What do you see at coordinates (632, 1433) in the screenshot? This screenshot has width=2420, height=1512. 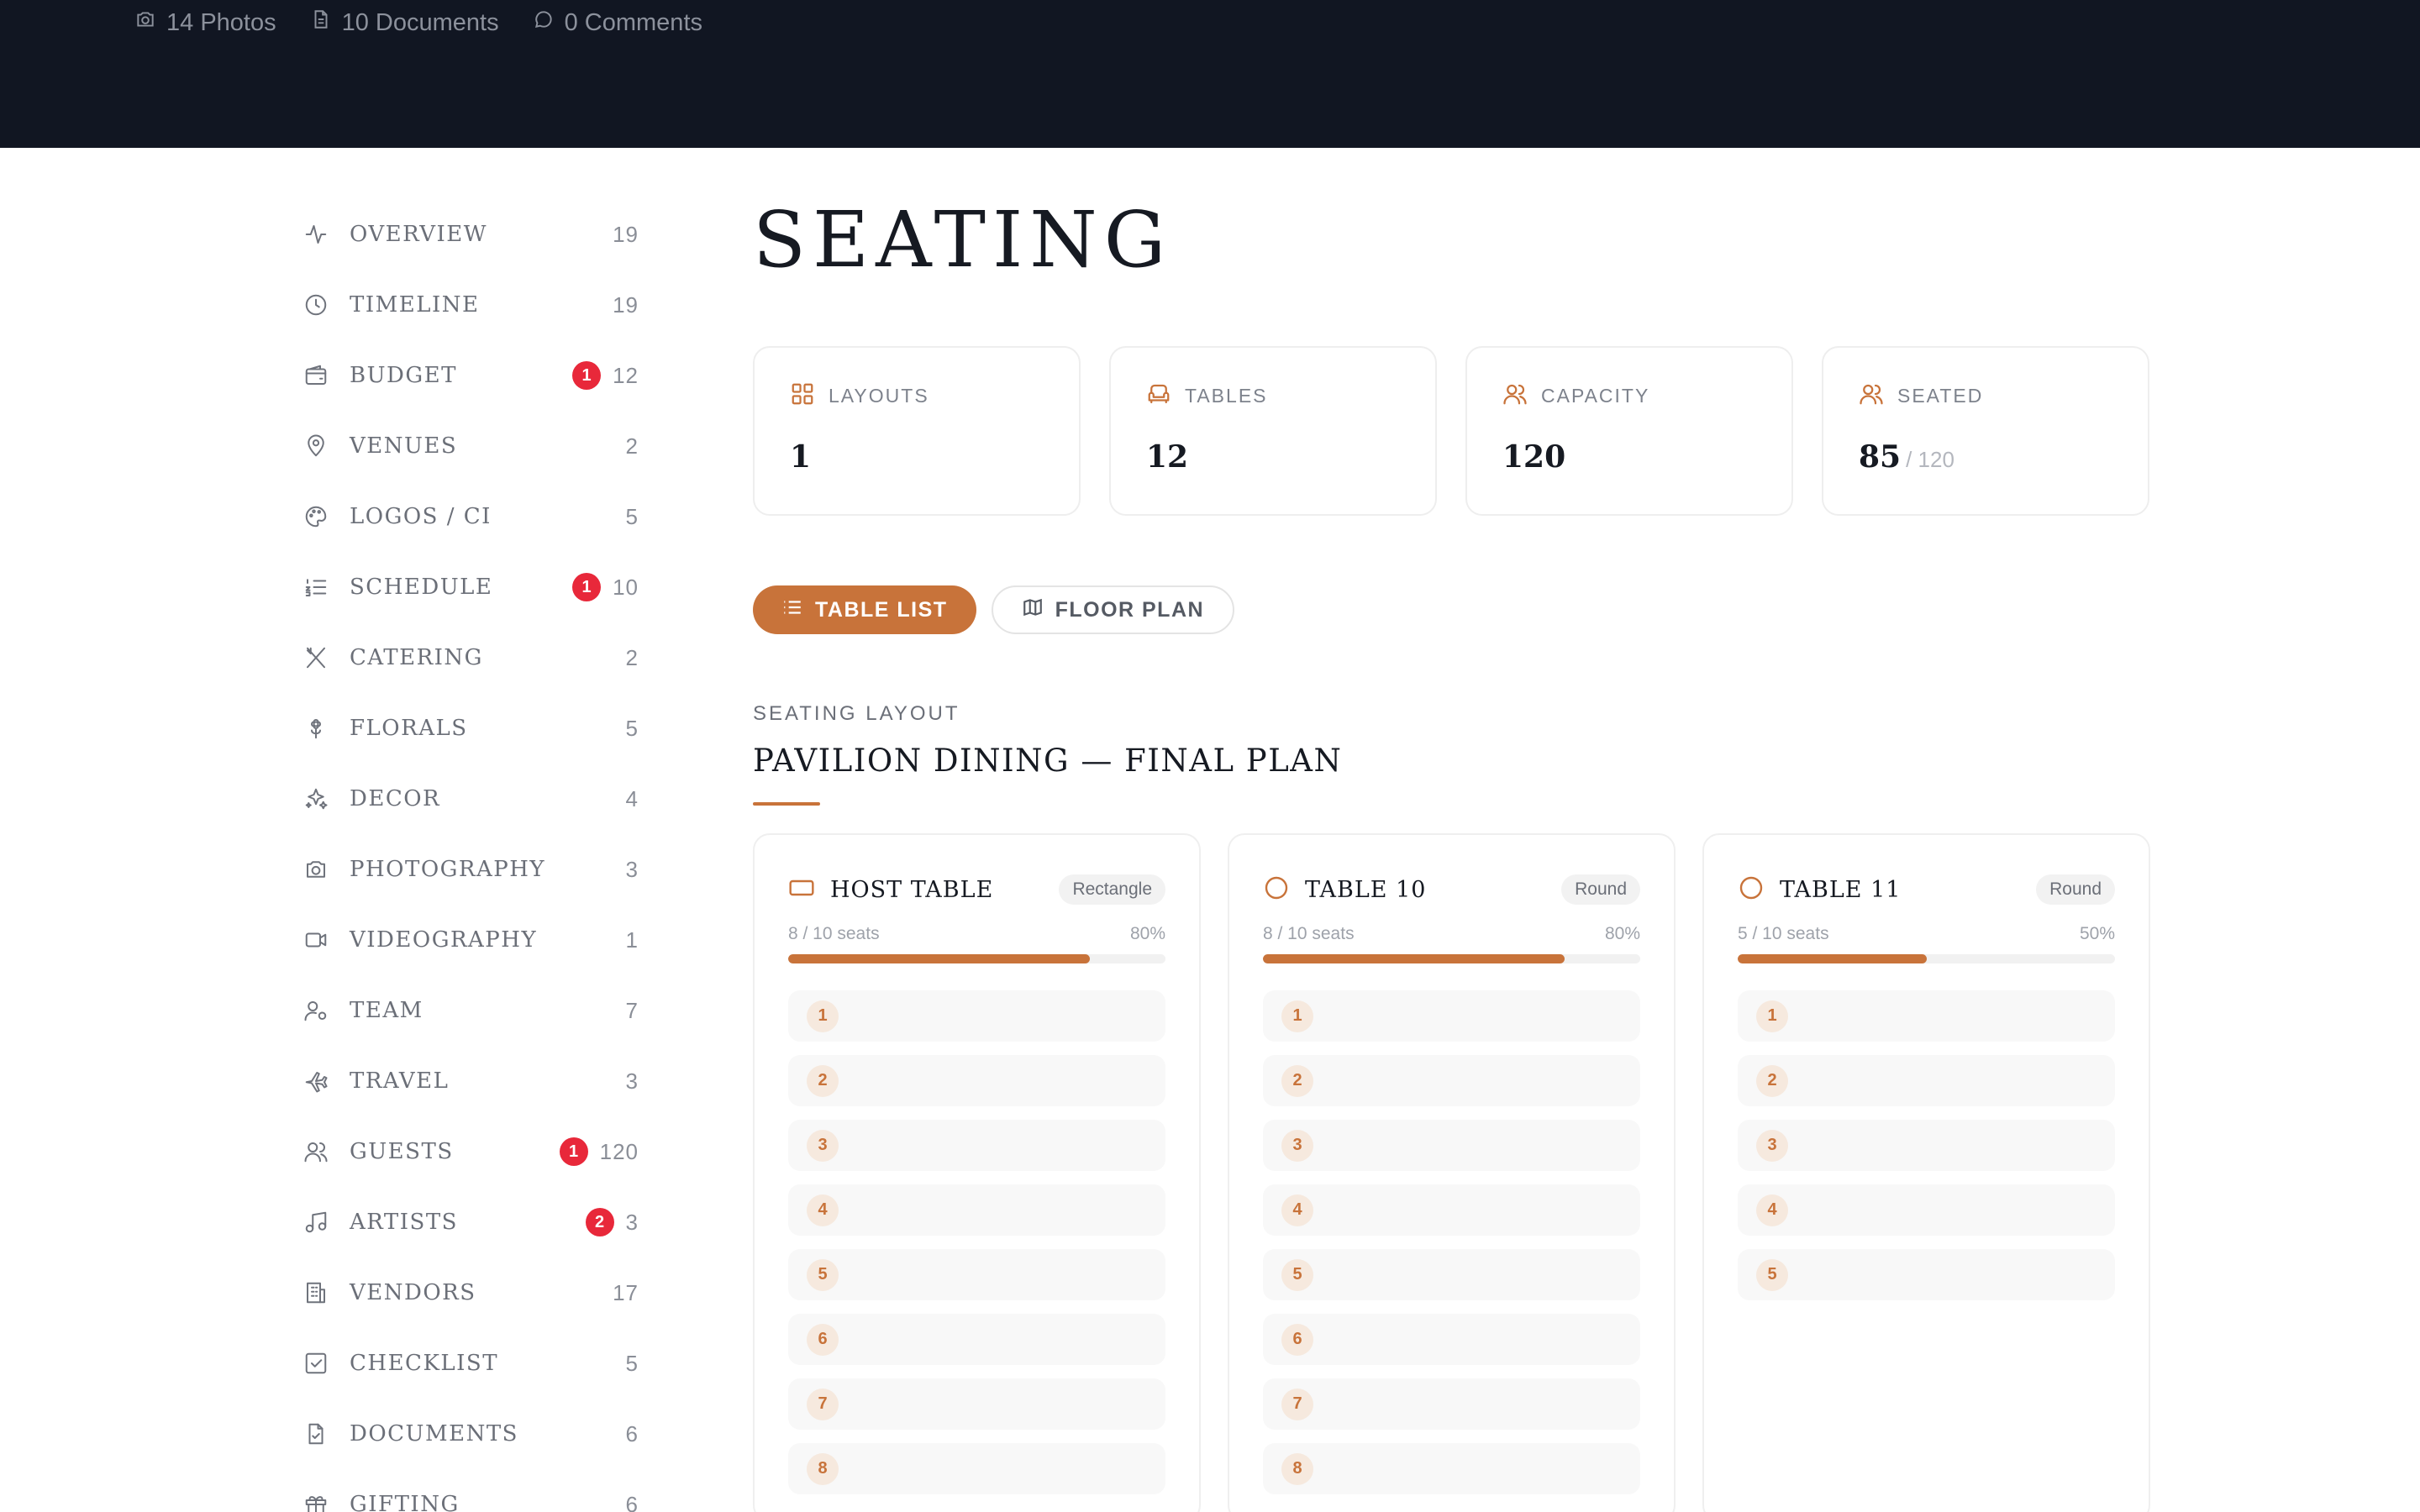 I see `sidebar-item-count: 6` at bounding box center [632, 1433].